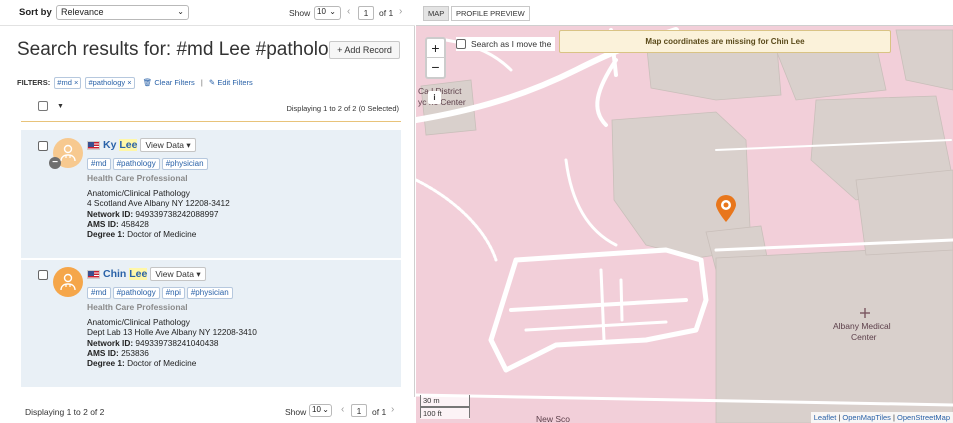 The height and width of the screenshot is (423, 953). What do you see at coordinates (490, 13) in the screenshot?
I see `tab-profile-preview: PROFILE PREVIEW` at bounding box center [490, 13].